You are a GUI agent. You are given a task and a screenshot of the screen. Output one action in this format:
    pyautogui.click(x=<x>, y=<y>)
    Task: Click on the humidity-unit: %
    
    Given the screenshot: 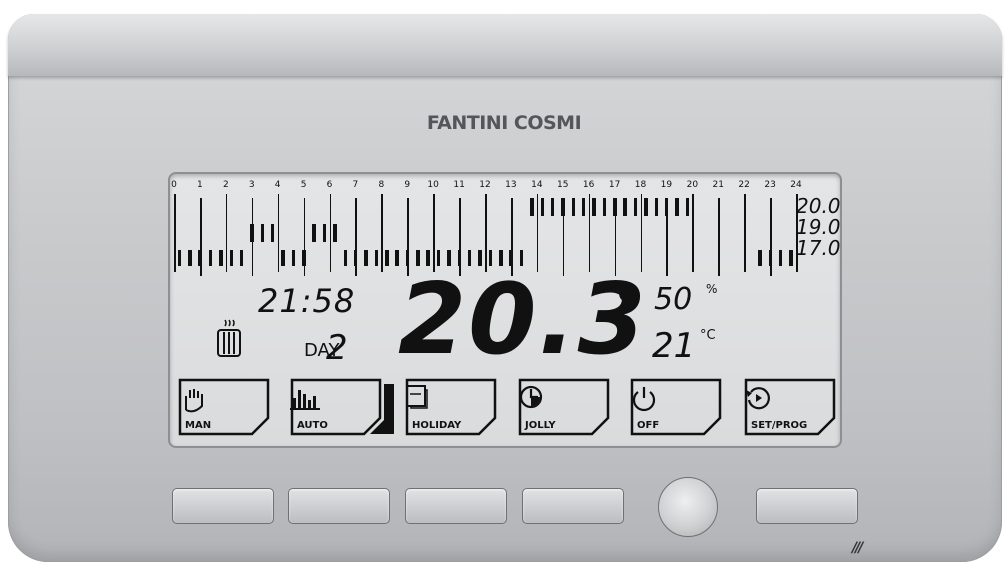 What is the action you would take?
    pyautogui.click(x=712, y=289)
    